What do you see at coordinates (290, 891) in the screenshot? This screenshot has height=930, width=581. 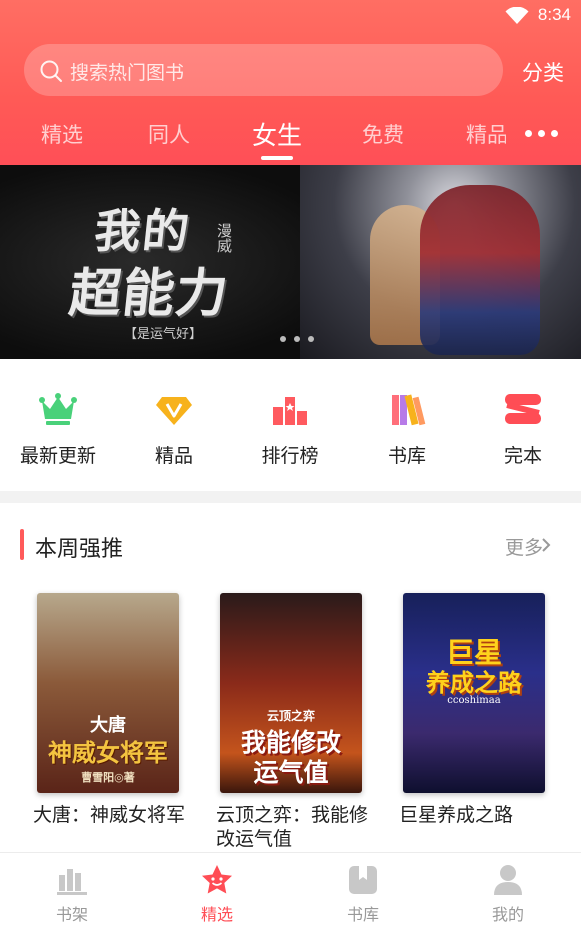 I see `bottom-nav: 书架 精选 书库 我的` at bounding box center [290, 891].